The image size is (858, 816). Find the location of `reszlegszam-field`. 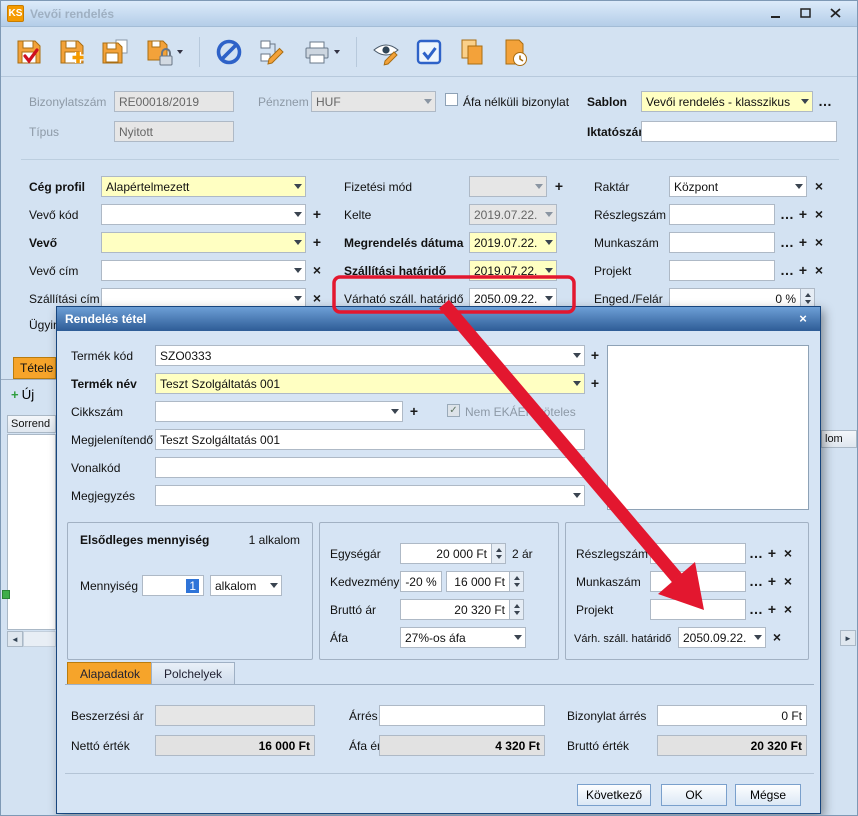

reszlegszam-field is located at coordinates (722, 214).